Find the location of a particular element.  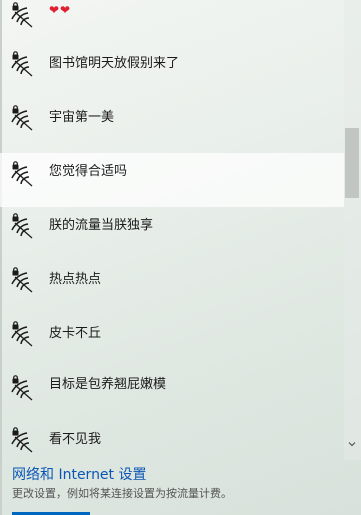

network-item: 目标是包养翘屁嫩模 is located at coordinates (172, 388).